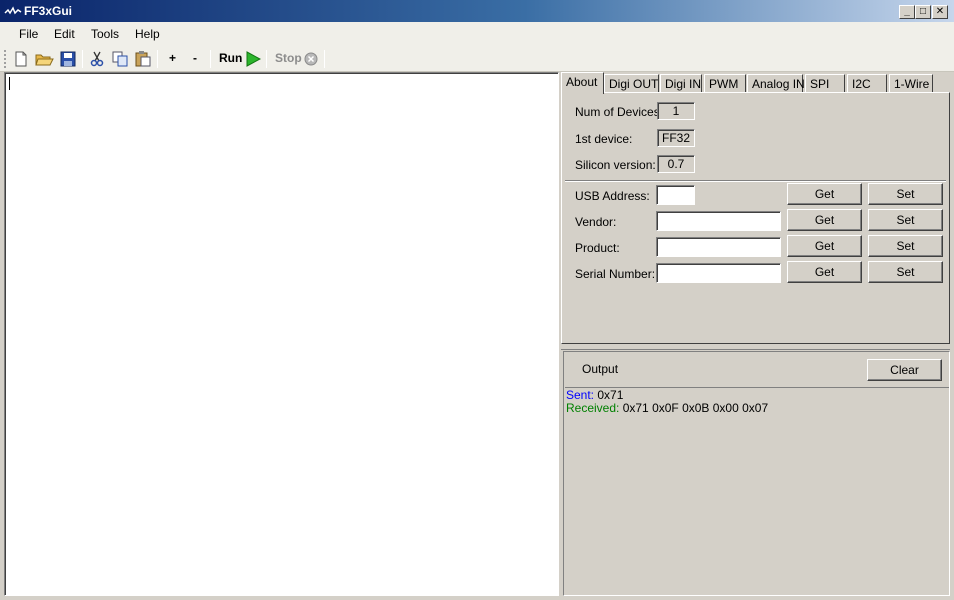  Describe the element at coordinates (593, 408) in the screenshot. I see `log-tag: Received:` at that location.